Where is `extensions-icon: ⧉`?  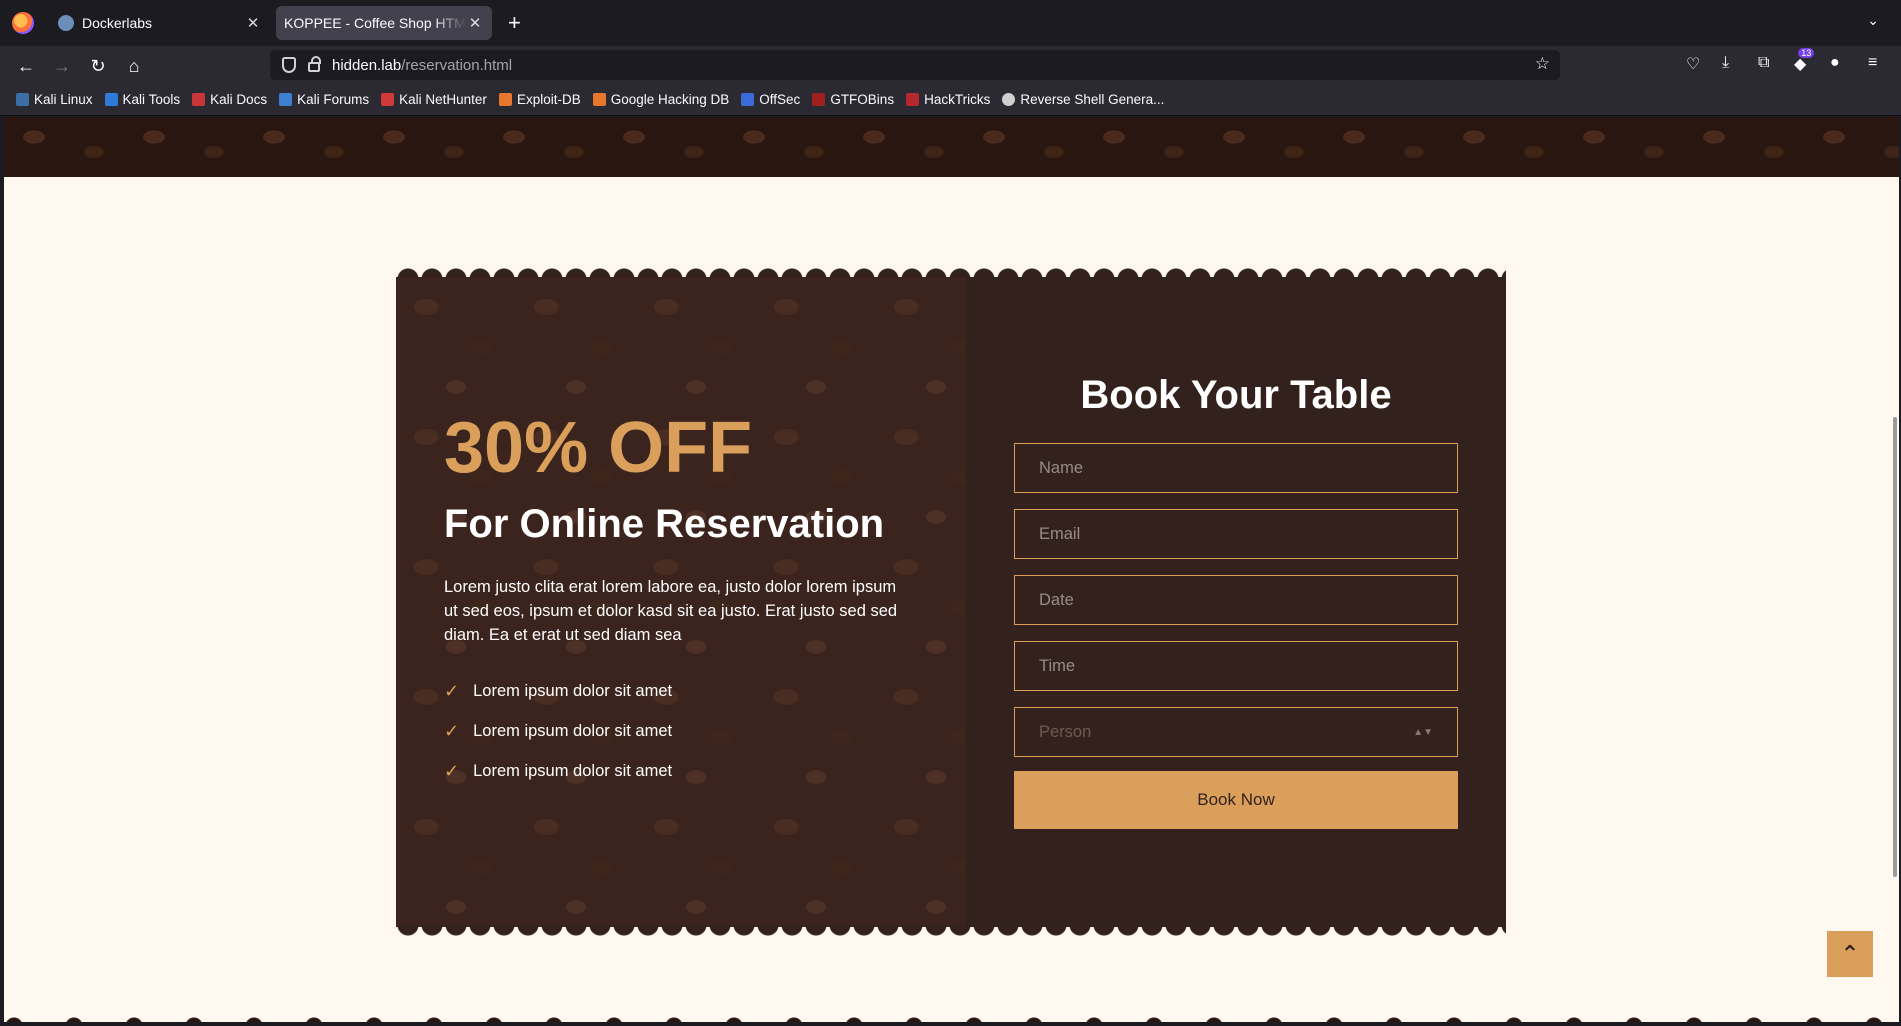
extensions-icon: ⧉ is located at coordinates (1763, 63).